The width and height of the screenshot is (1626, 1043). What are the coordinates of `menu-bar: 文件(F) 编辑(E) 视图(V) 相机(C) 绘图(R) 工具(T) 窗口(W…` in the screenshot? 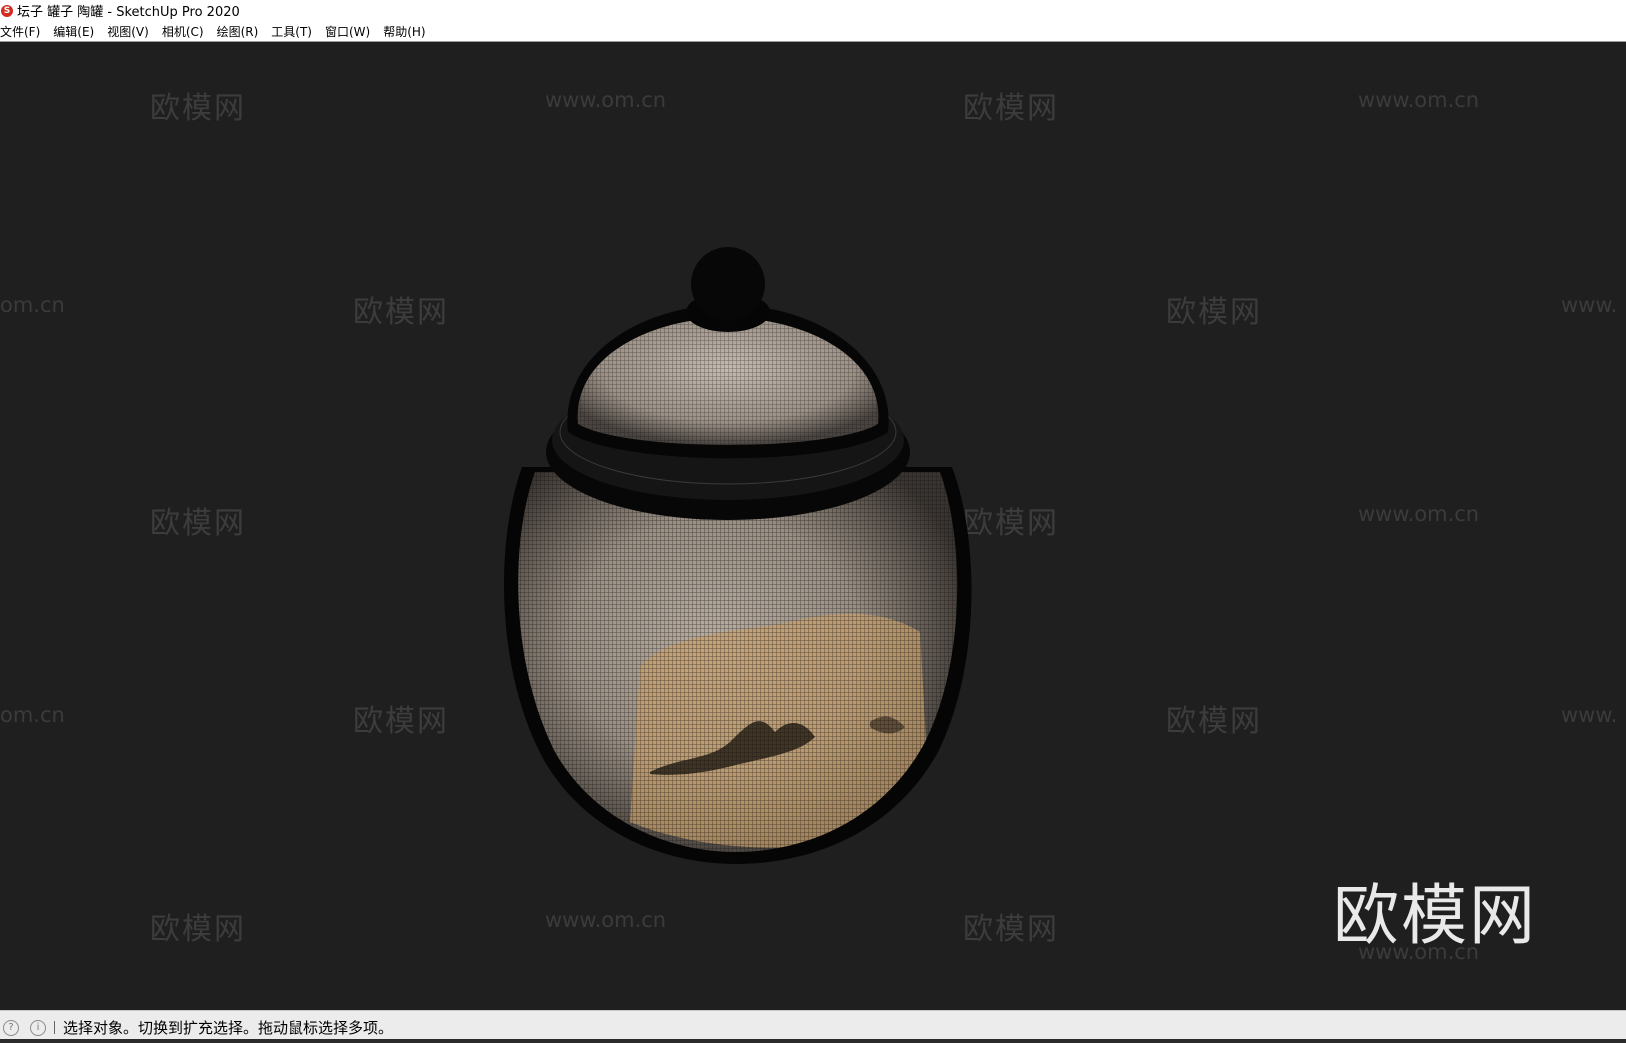 It's located at (813, 31).